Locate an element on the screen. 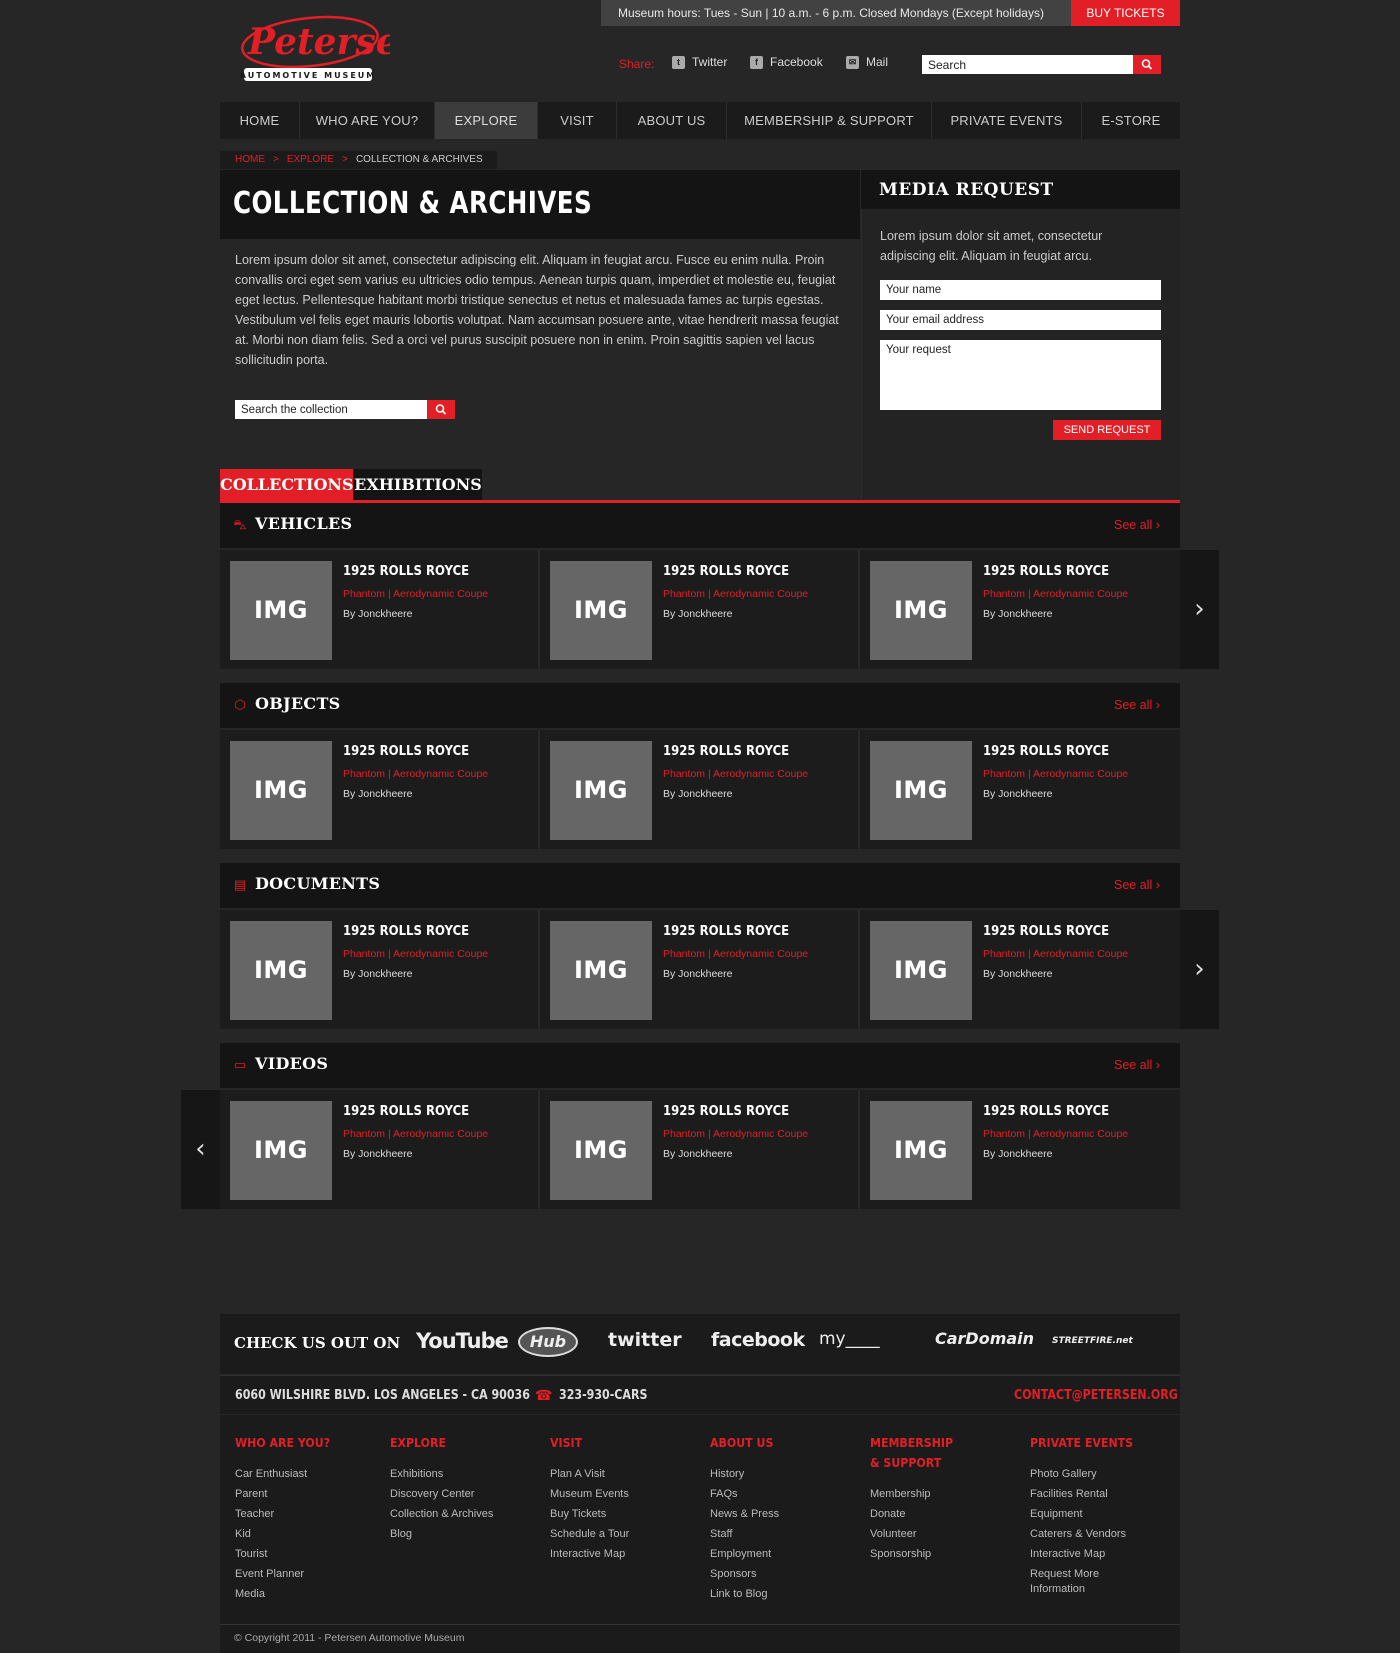 The image size is (1400, 1653). footer-link: Request More Information is located at coordinates (1075, 1582).